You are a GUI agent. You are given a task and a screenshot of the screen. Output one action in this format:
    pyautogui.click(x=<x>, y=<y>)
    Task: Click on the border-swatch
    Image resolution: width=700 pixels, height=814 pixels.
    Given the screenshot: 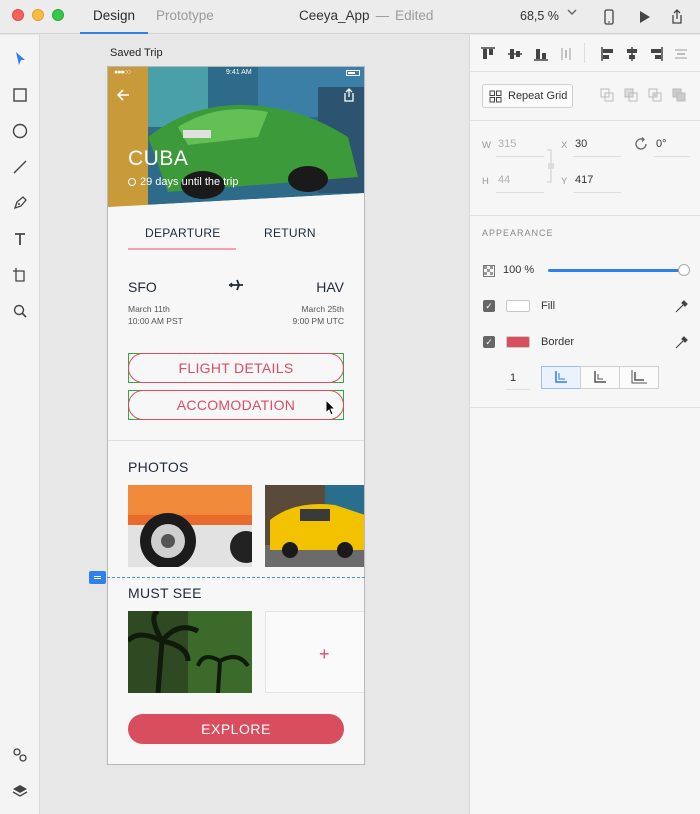 What is the action you would take?
    pyautogui.click(x=518, y=342)
    